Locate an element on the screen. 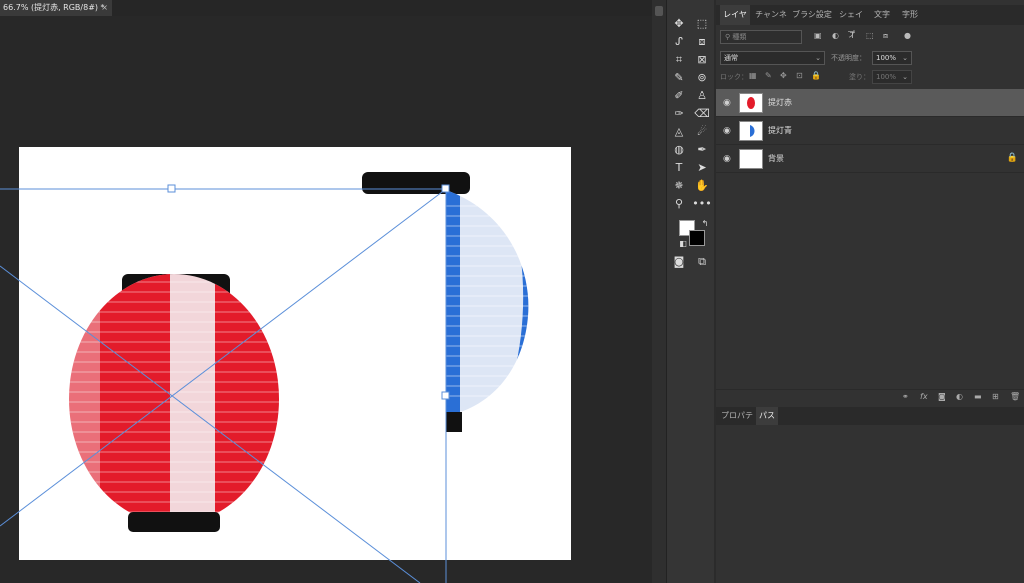 The height and width of the screenshot is (583, 1024). layer-row: ◉ 背景 🔒 is located at coordinates (870, 159).